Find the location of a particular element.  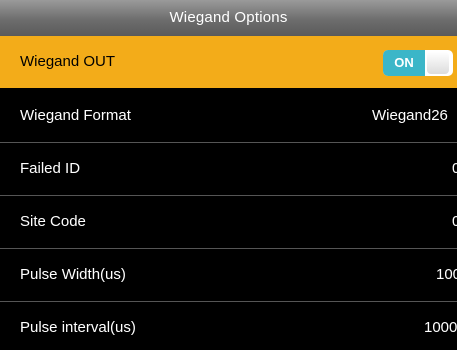

wiegand-out-toggle: ON is located at coordinates (418, 63).